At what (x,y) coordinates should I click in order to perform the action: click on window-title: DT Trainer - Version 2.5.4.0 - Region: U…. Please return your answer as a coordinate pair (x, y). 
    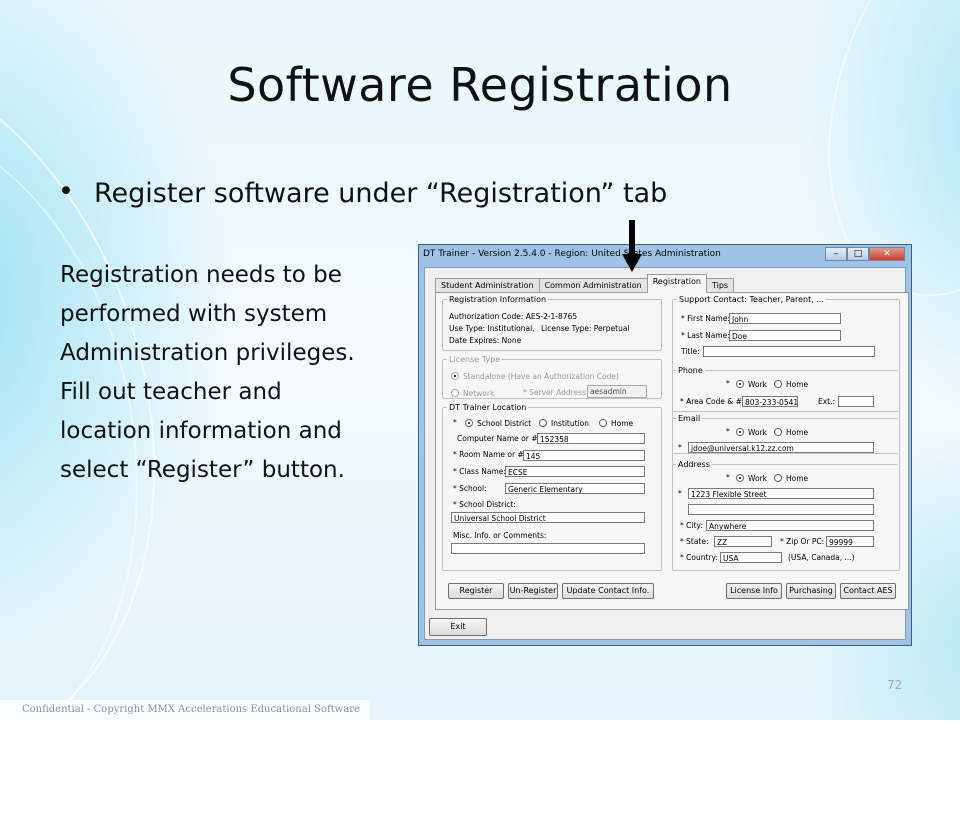
    Looking at the image, I should click on (572, 254).